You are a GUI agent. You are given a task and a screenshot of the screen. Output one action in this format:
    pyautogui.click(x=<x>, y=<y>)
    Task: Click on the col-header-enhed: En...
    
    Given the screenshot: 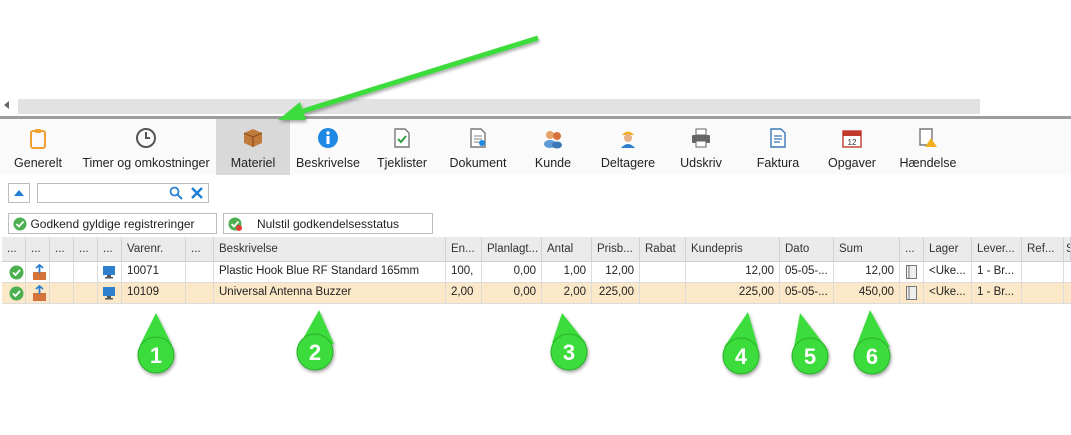 What is the action you would take?
    pyautogui.click(x=464, y=249)
    